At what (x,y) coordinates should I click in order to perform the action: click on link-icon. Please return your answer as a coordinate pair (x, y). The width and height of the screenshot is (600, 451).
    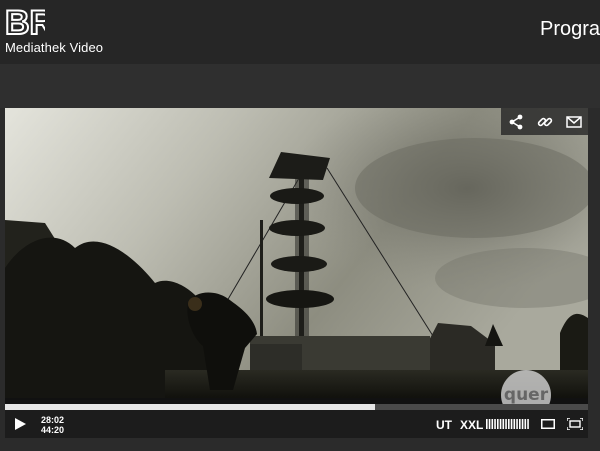
    Looking at the image, I should click on (545, 122).